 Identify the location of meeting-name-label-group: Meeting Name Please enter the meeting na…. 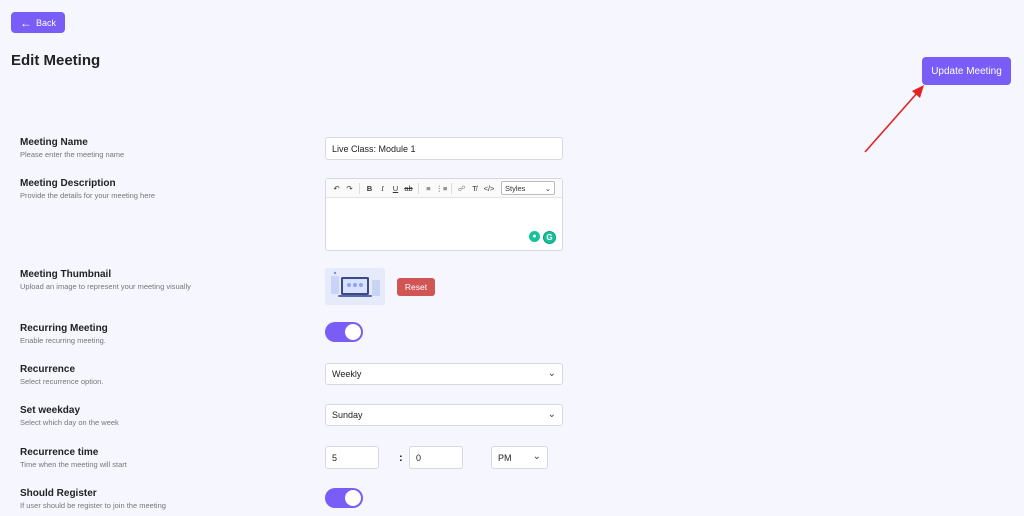
(72, 148).